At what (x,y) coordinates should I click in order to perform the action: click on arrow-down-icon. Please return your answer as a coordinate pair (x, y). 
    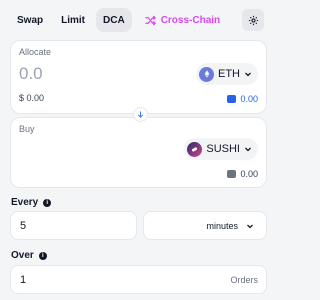
    Looking at the image, I should click on (140, 114).